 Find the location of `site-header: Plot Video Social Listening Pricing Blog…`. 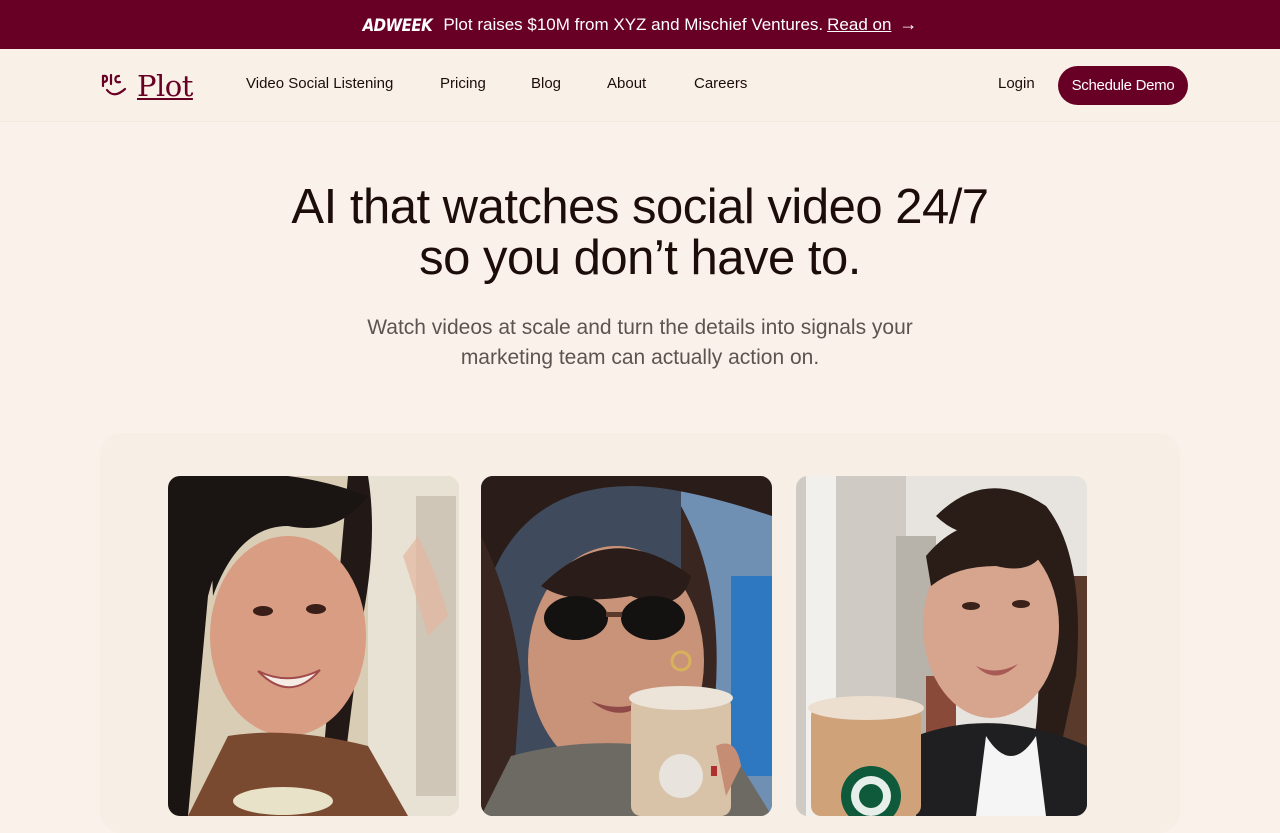

site-header: Plot Video Social Listening Pricing Blog… is located at coordinates (640, 85).